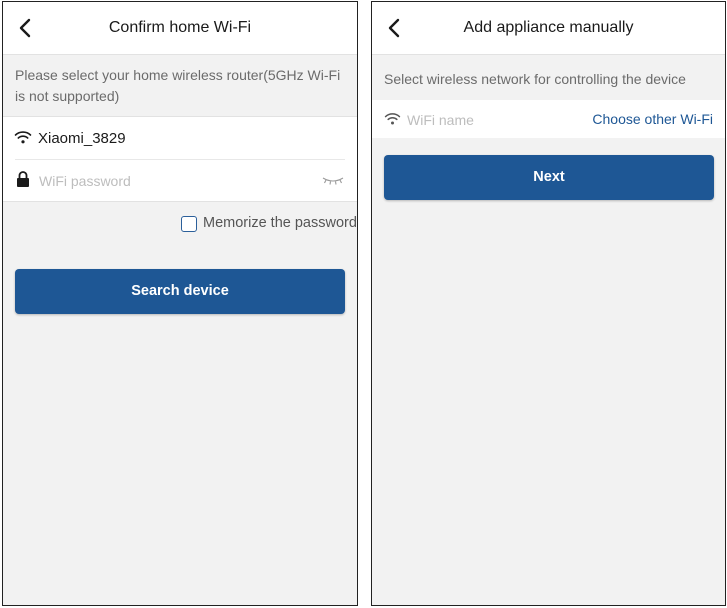 The width and height of the screenshot is (727, 608). I want to click on wifi-name-row: WiFi name Choose other Wi-Fi, so click(548, 119).